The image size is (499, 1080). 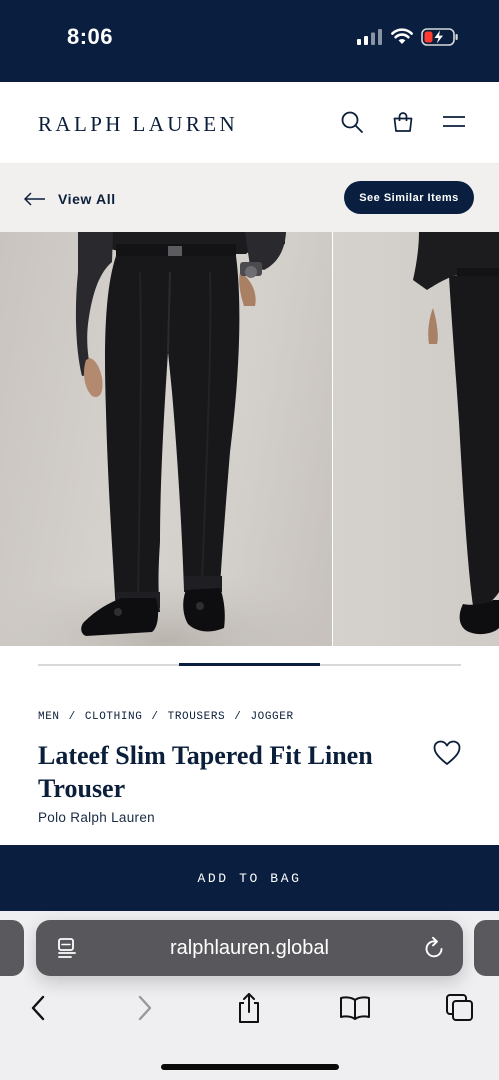 What do you see at coordinates (12, 948) in the screenshot?
I see `previous-tab-peek` at bounding box center [12, 948].